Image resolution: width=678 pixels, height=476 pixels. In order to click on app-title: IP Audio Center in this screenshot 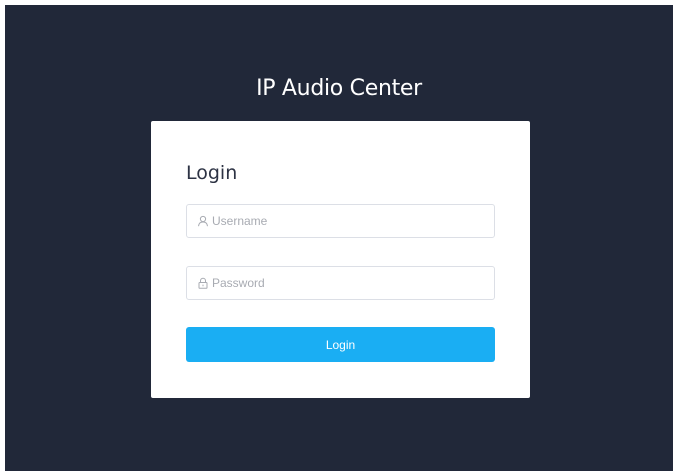, I will do `click(339, 88)`.